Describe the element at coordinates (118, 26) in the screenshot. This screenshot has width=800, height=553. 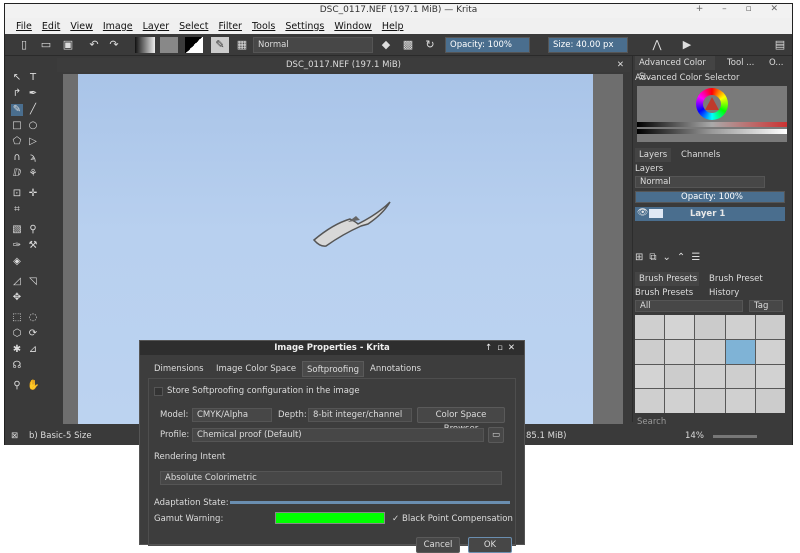
I see `menu-image: Image` at that location.